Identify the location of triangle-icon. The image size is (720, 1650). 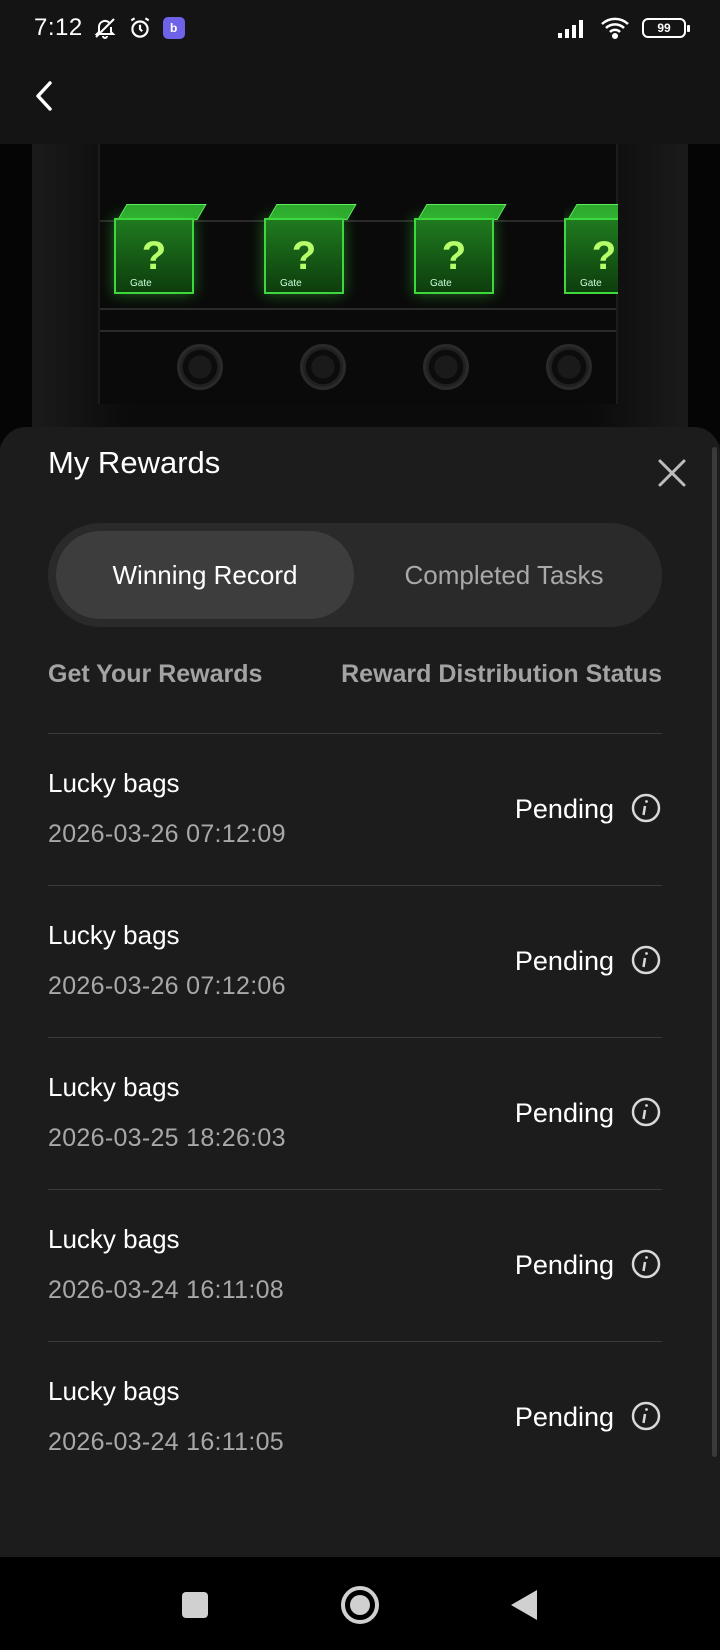
(524, 1605).